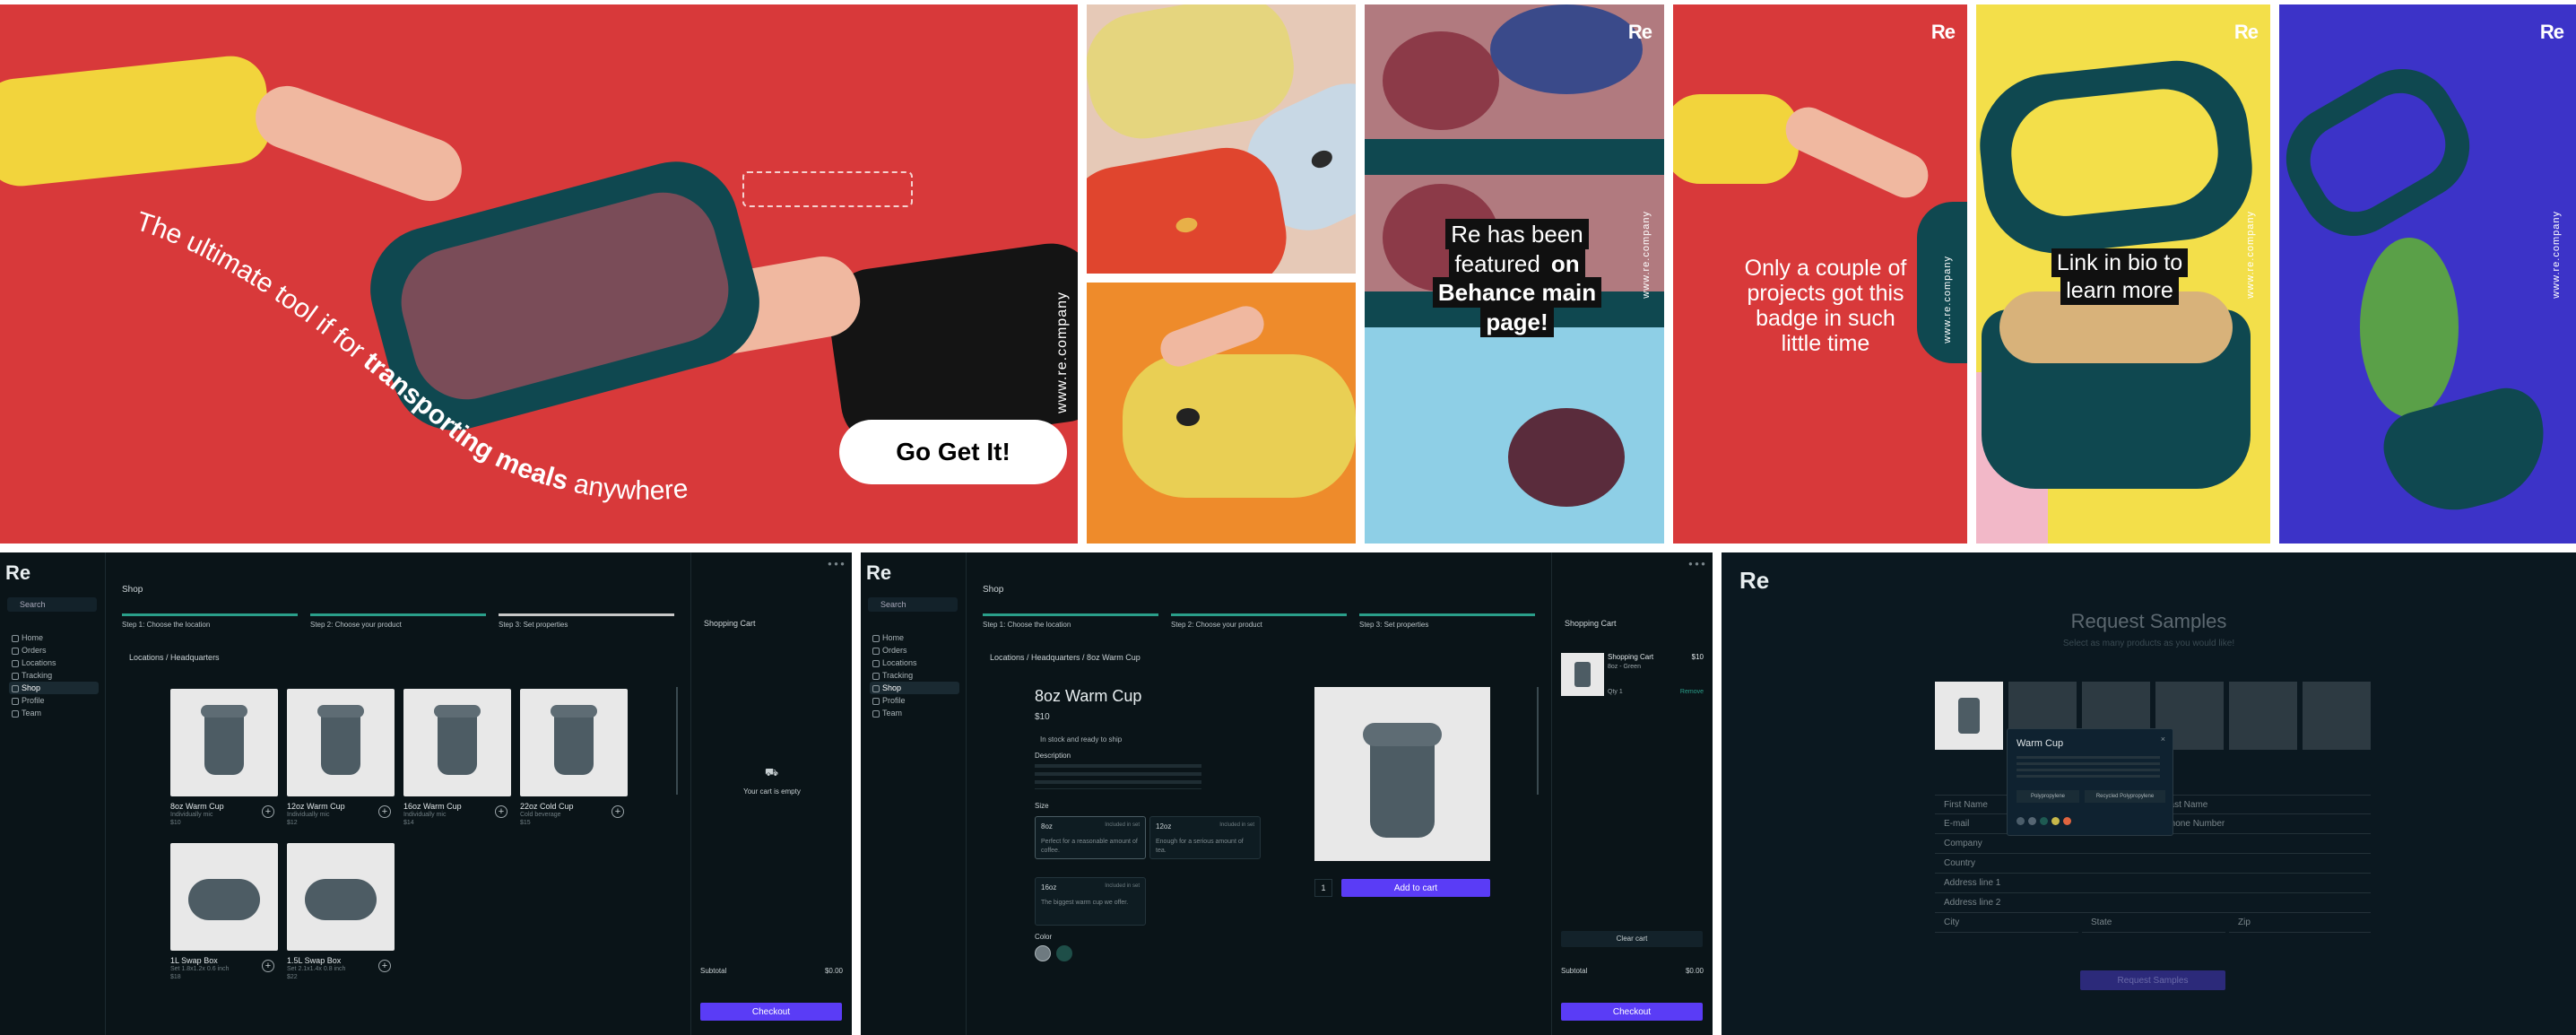 The height and width of the screenshot is (1035, 2576). I want to click on teal-container, so click(2116, 390).